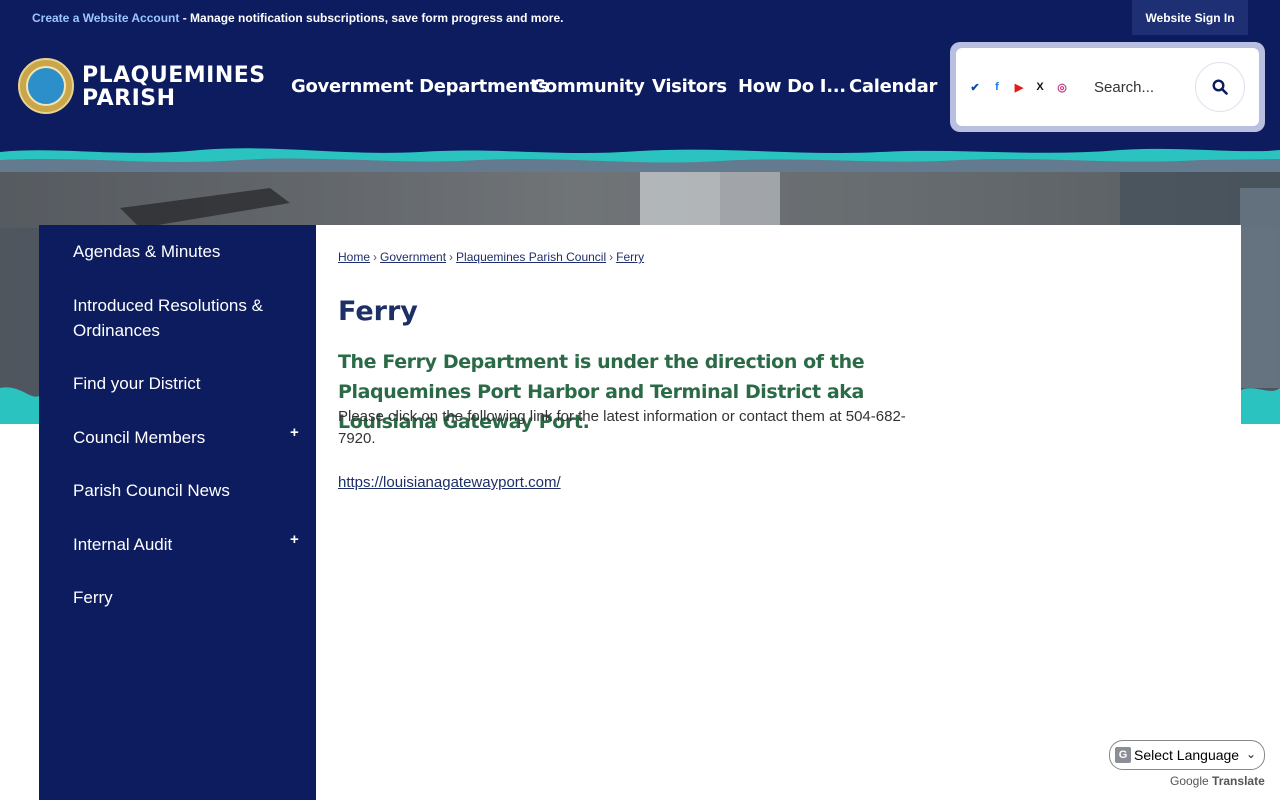 The width and height of the screenshot is (1280, 800). I want to click on language-select-label: Select Language, so click(1187, 755).